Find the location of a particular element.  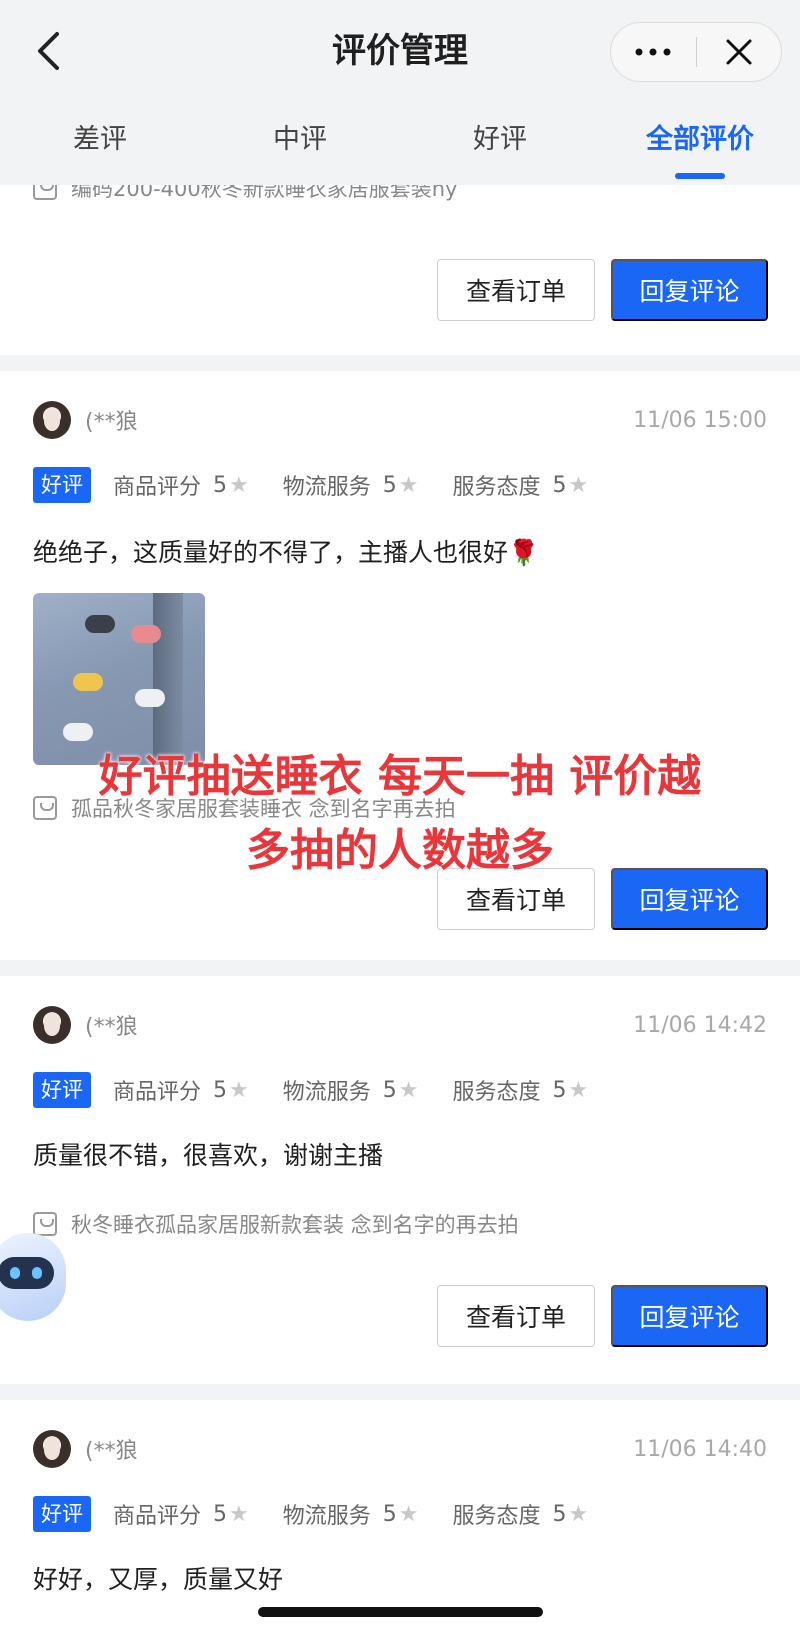

review-time: 11/06 15:00 is located at coordinates (700, 420).